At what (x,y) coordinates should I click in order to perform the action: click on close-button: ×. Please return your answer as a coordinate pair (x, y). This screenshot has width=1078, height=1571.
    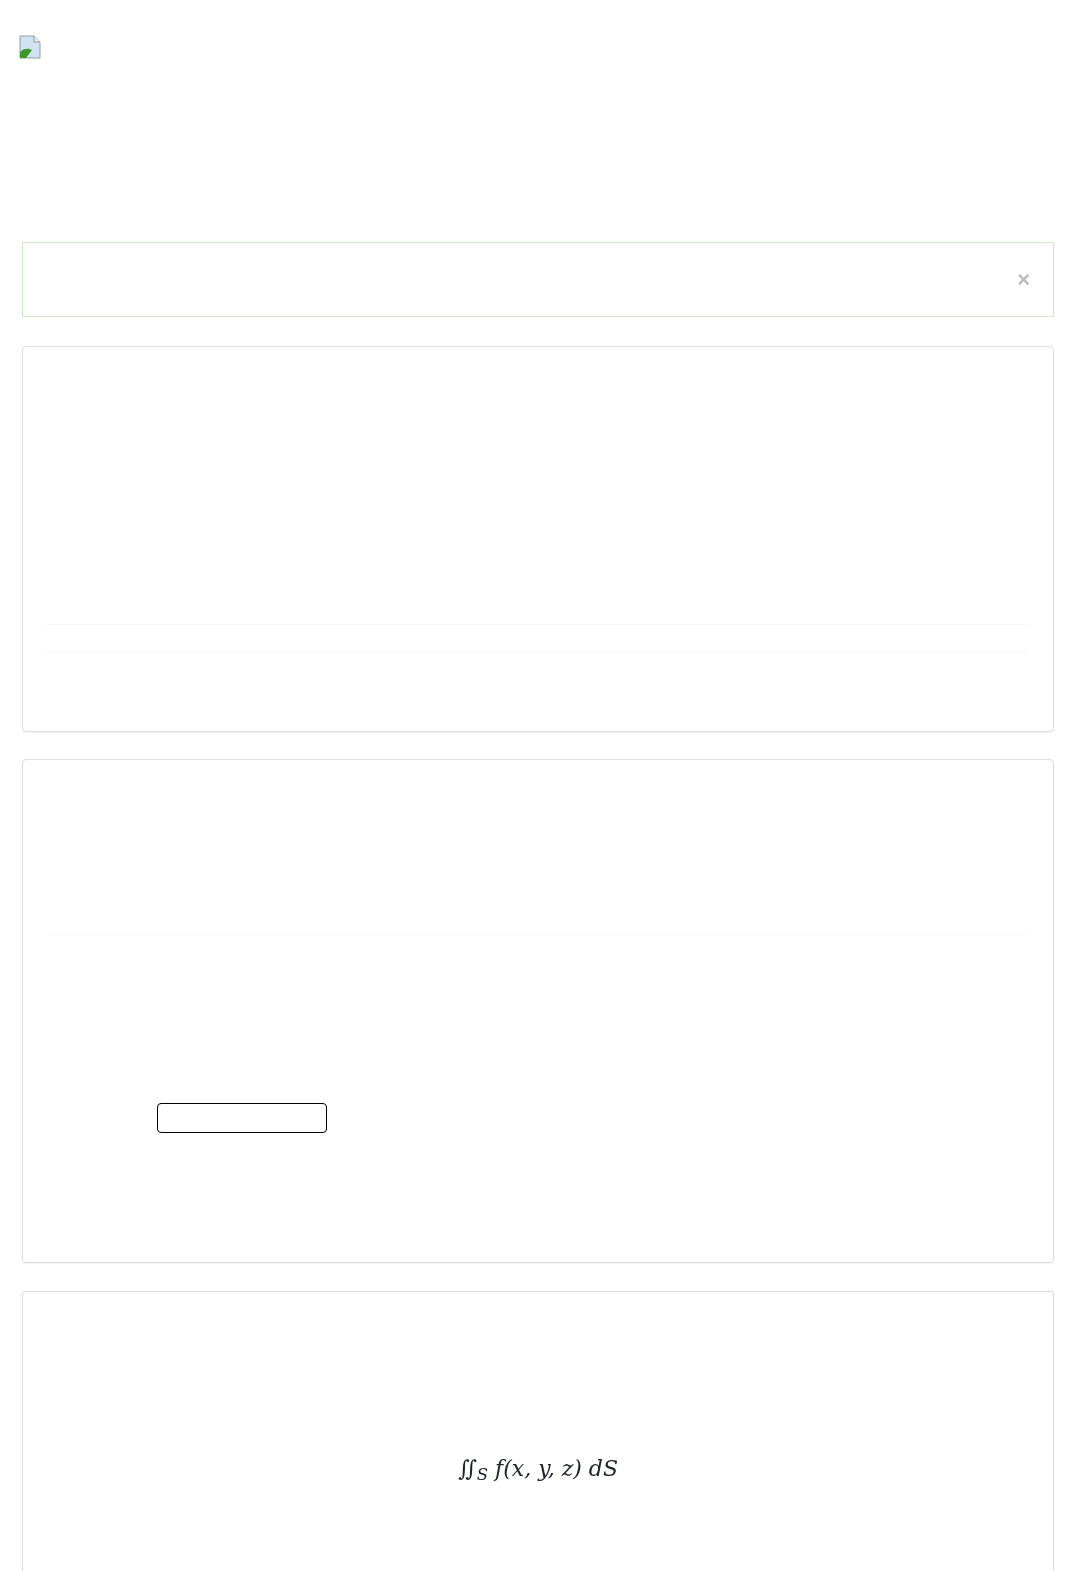
    Looking at the image, I should click on (1023, 279).